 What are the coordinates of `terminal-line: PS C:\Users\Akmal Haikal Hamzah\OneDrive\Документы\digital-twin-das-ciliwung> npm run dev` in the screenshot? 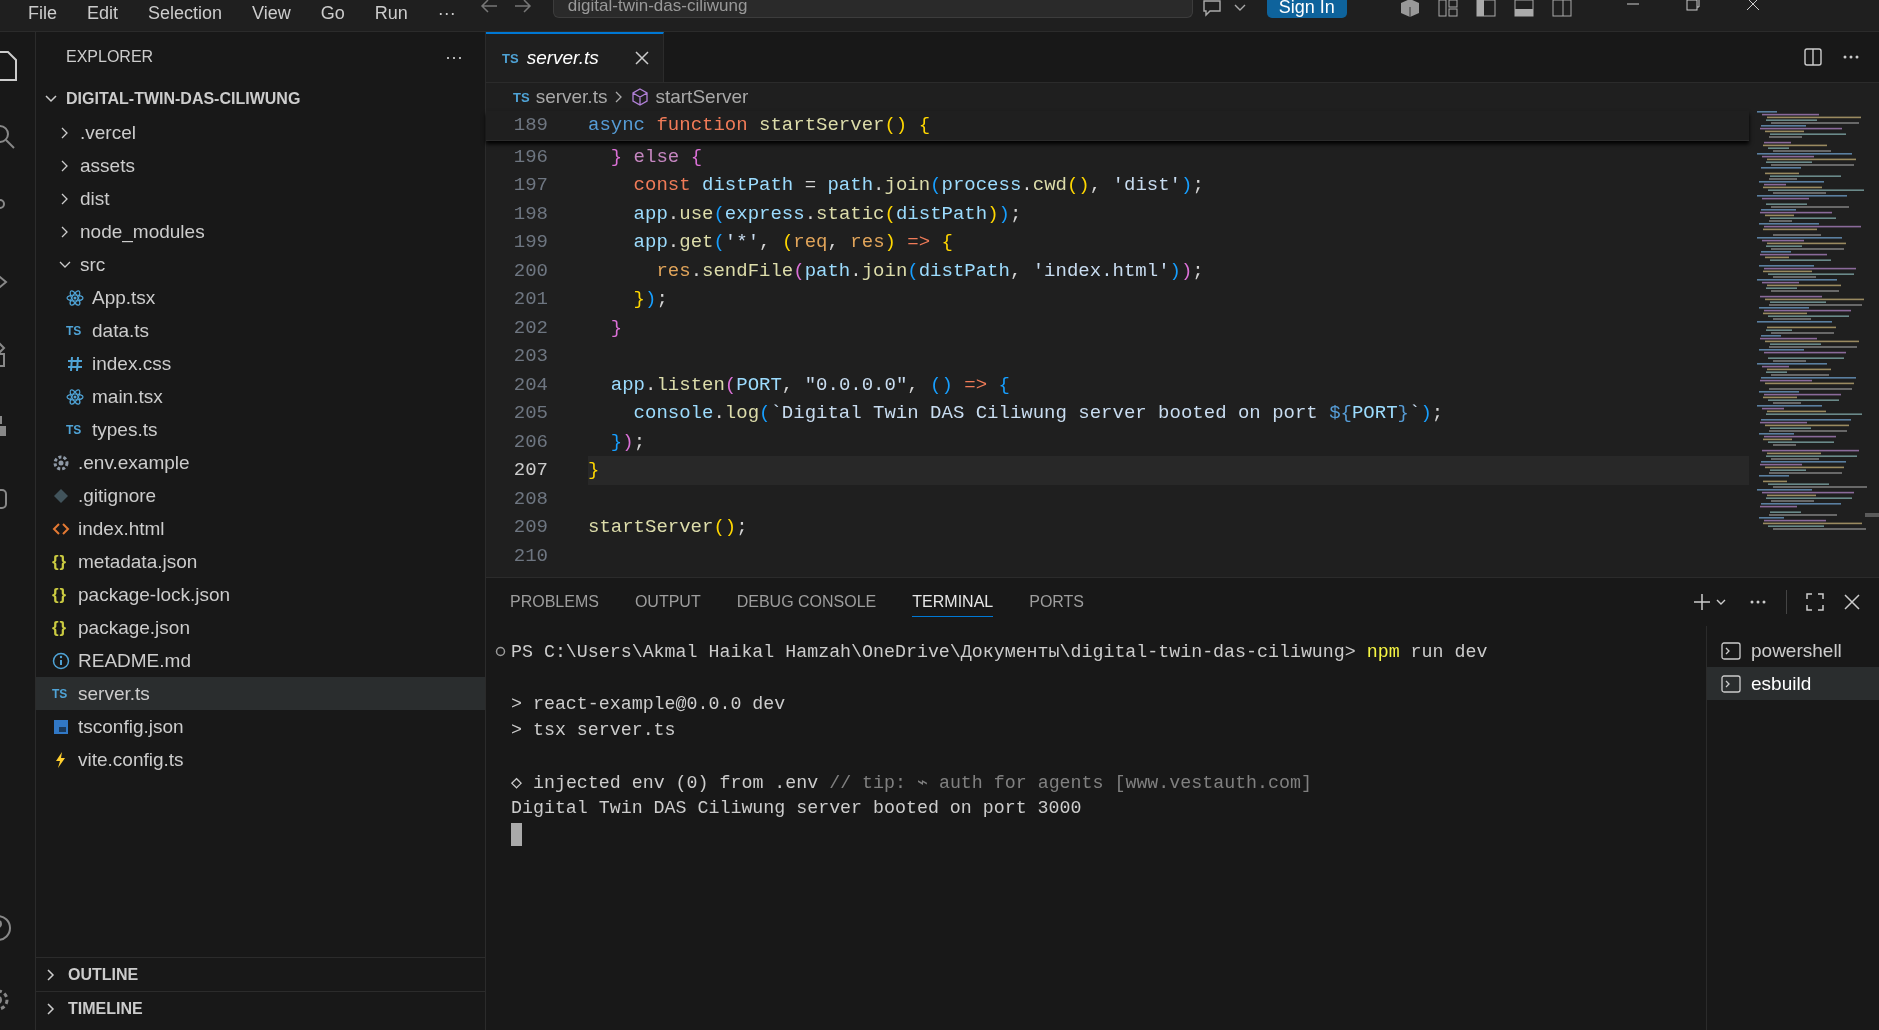 It's located at (999, 652).